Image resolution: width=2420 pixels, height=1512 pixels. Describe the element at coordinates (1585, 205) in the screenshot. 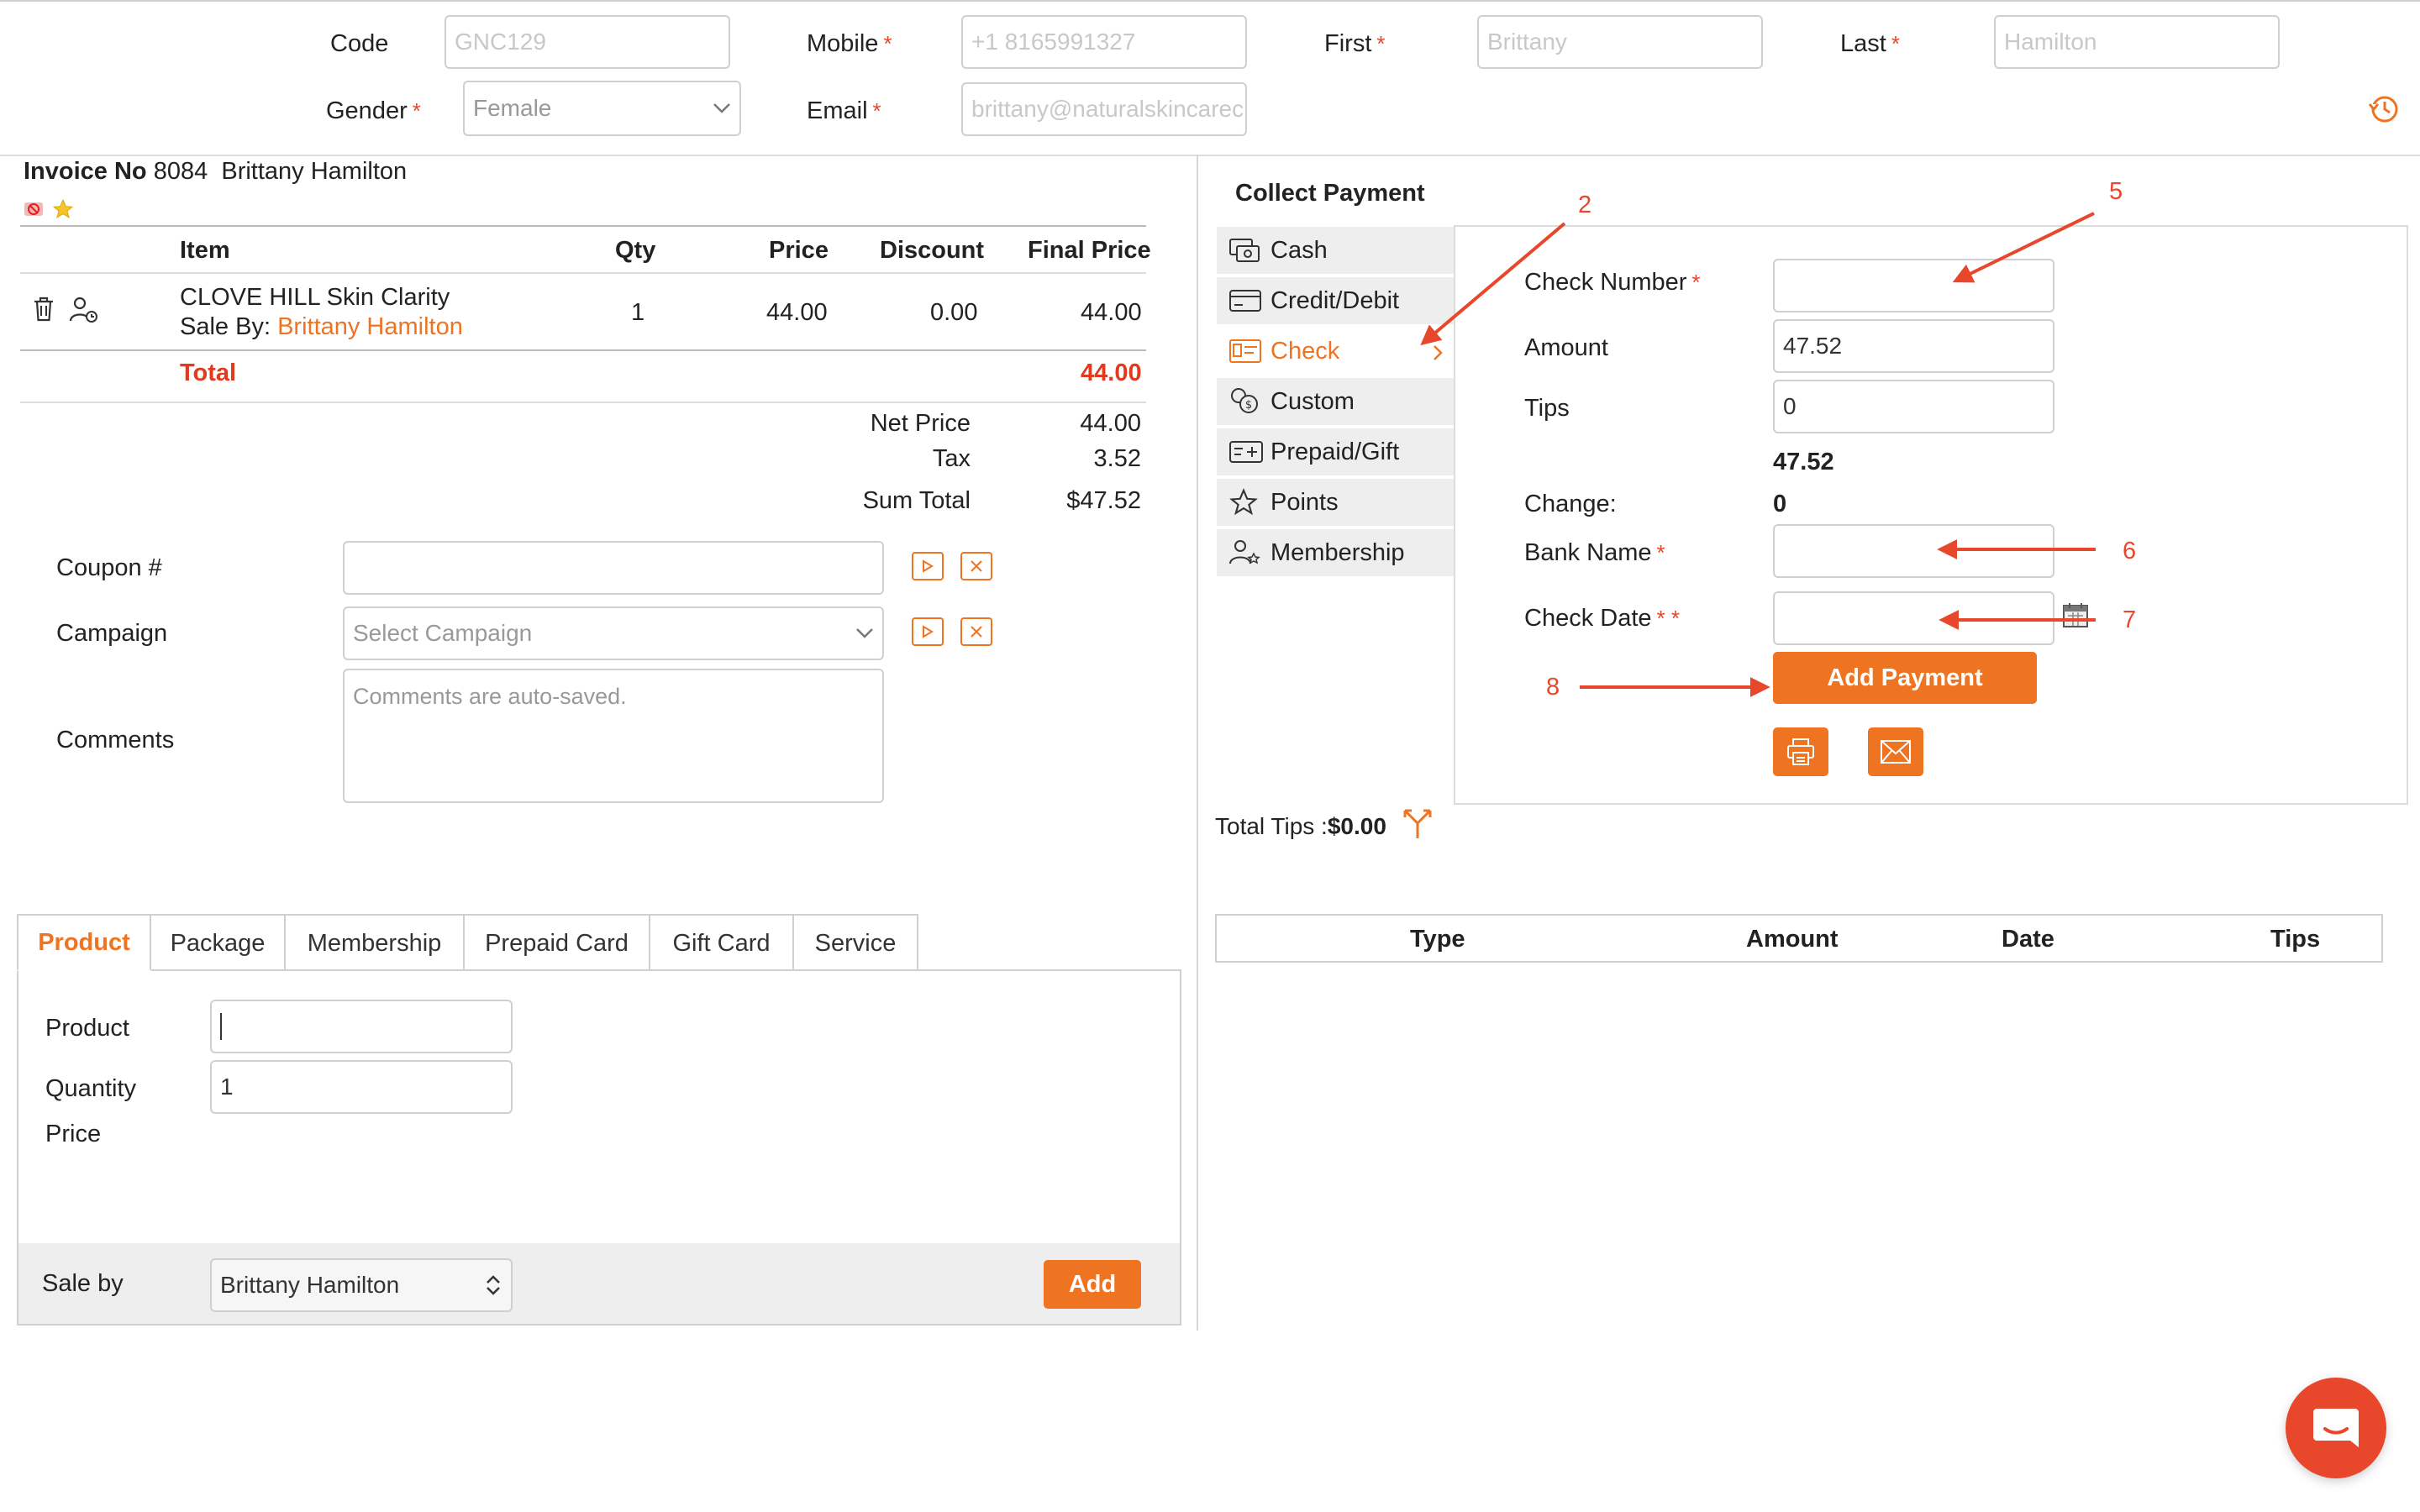

I see `annotation-label-2: 2` at that location.